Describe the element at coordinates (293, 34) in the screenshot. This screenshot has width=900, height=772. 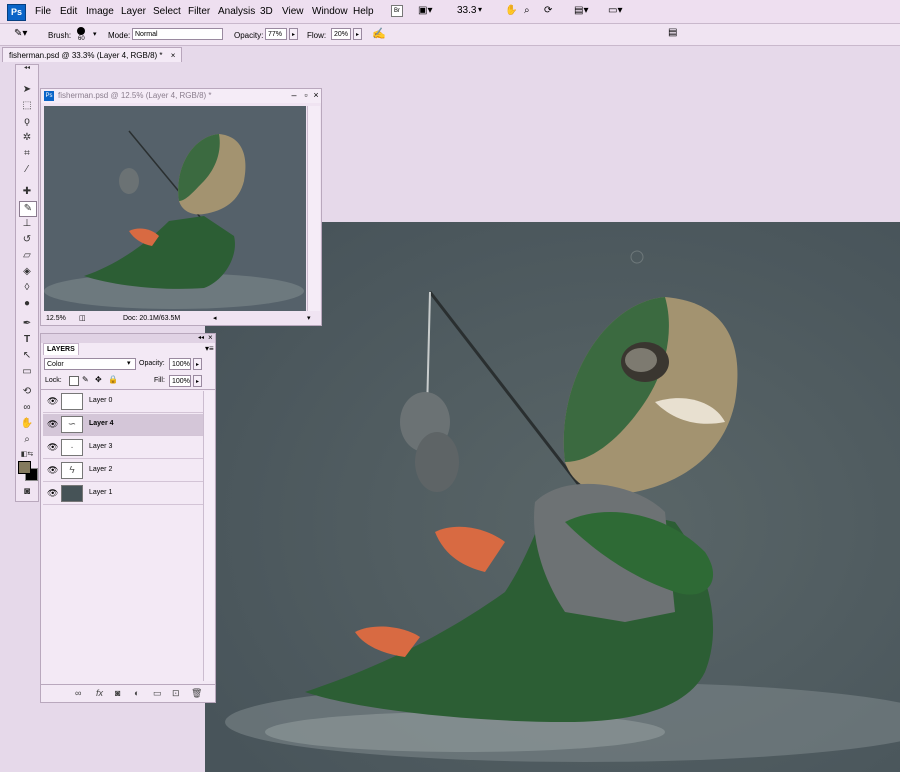
I see `opacity-slider-icon: ▸` at that location.